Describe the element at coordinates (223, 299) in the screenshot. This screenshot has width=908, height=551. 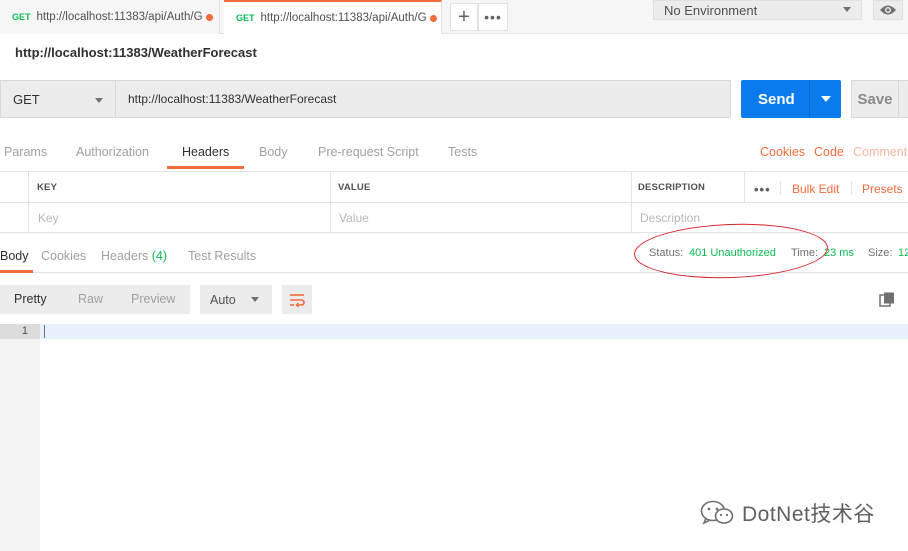
I see `format-value: Auto` at that location.